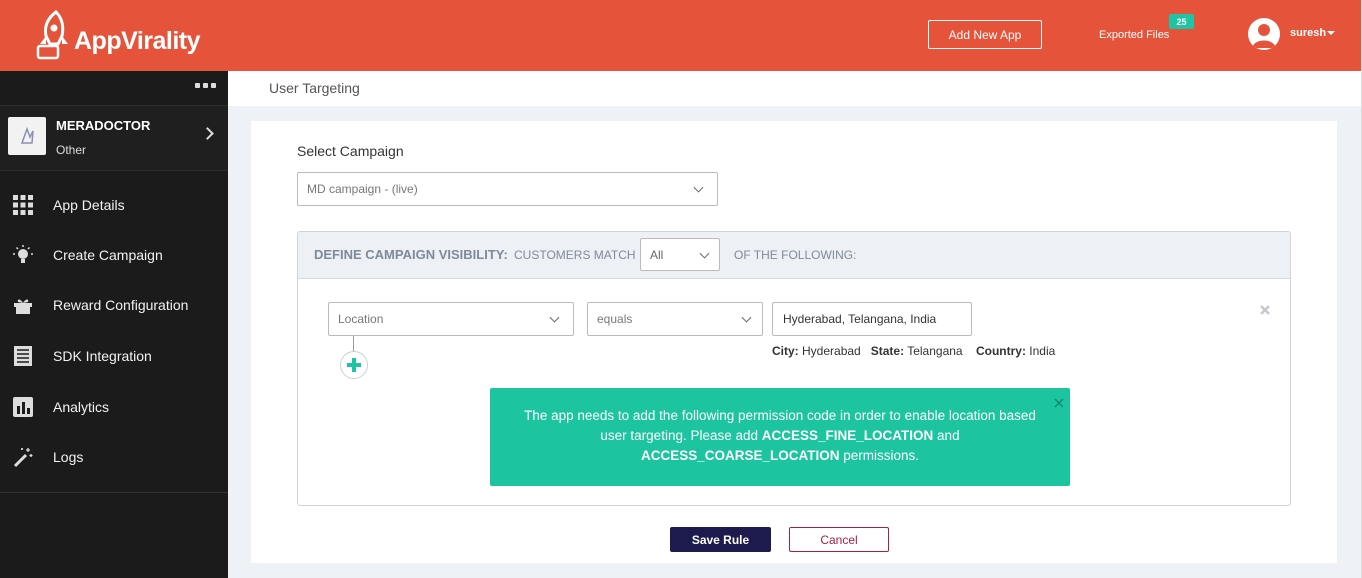 The image size is (1362, 578). Describe the element at coordinates (1264, 34) in the screenshot. I see `user-avatar-icon` at that location.